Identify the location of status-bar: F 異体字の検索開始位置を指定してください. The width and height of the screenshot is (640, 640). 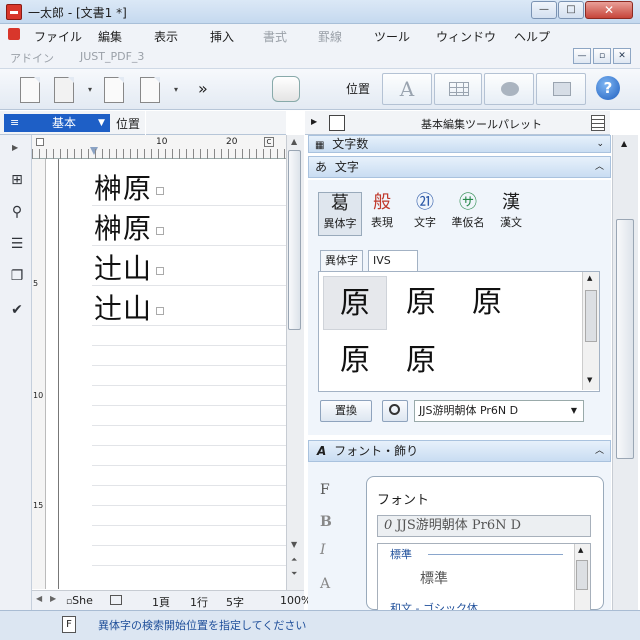
(320, 625).